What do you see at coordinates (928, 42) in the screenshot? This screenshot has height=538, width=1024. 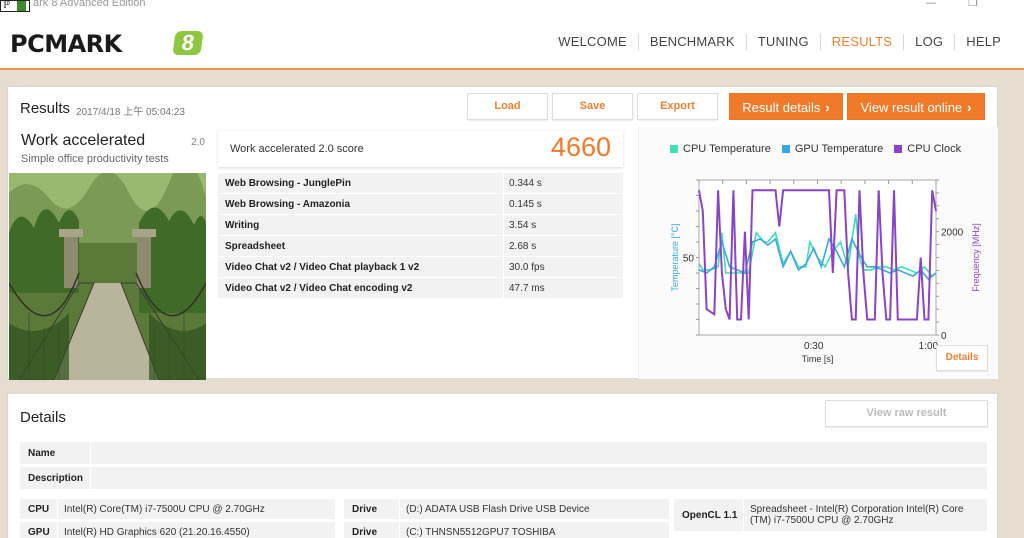 I see `nav-log: LOG` at bounding box center [928, 42].